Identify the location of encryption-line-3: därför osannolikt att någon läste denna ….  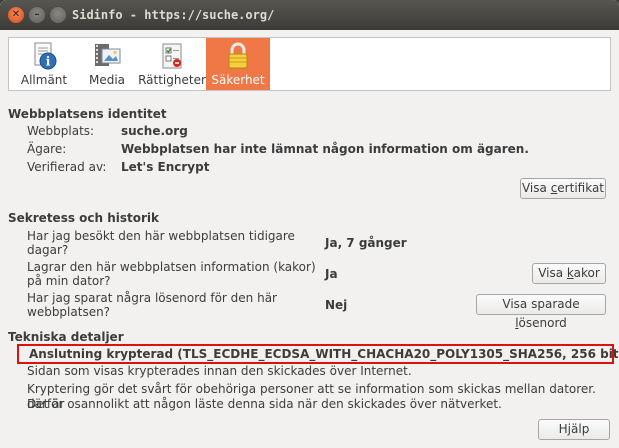
(264, 404).